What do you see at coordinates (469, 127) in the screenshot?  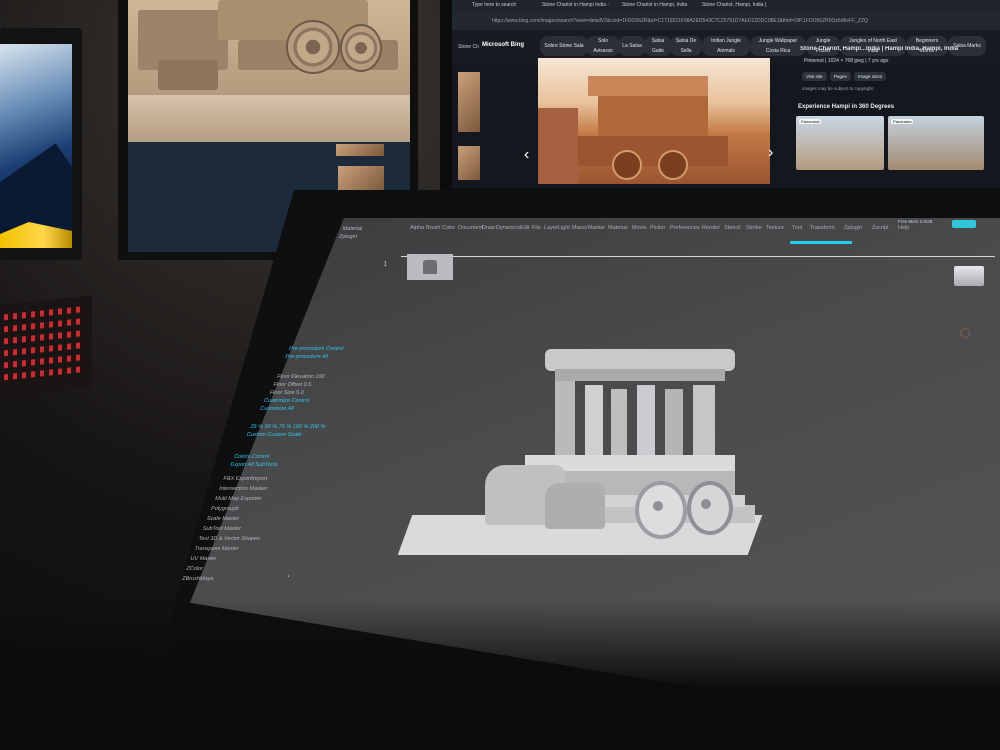 I see `result-thumbnails` at bounding box center [469, 127].